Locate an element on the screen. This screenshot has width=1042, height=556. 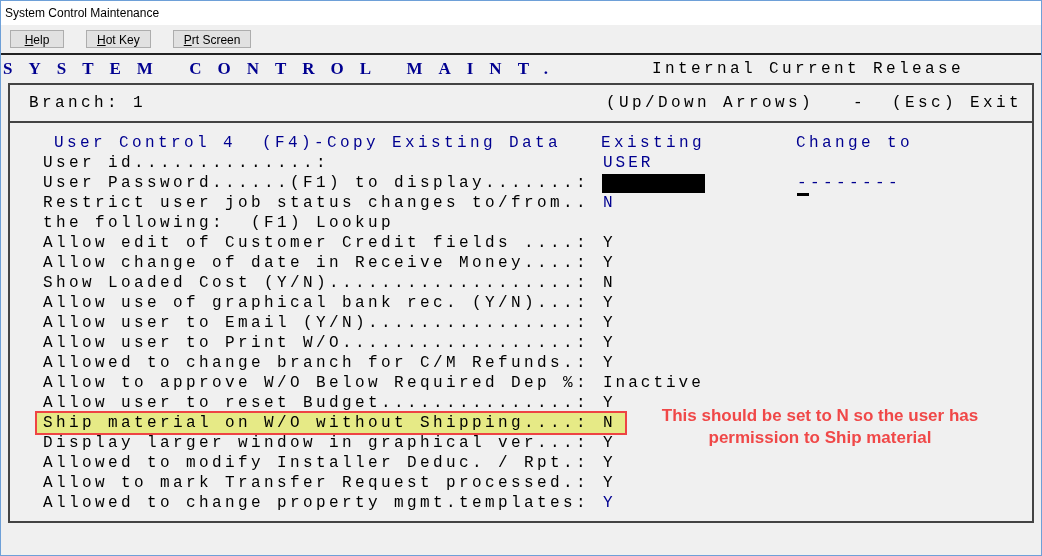
toolbar-button: Help is located at coordinates (37, 39).